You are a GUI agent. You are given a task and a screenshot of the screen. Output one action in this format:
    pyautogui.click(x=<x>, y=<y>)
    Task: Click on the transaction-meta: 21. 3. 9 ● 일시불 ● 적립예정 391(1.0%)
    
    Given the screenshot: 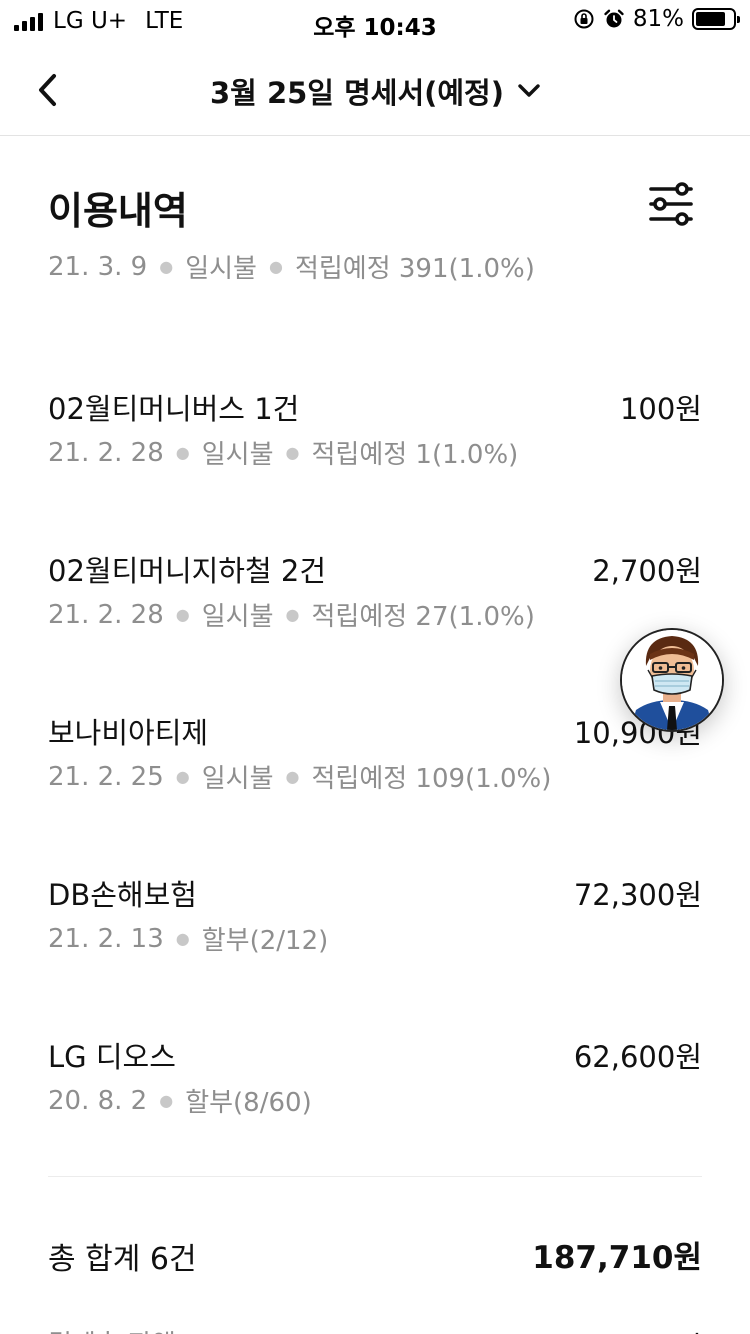 What is the action you would take?
    pyautogui.click(x=291, y=266)
    